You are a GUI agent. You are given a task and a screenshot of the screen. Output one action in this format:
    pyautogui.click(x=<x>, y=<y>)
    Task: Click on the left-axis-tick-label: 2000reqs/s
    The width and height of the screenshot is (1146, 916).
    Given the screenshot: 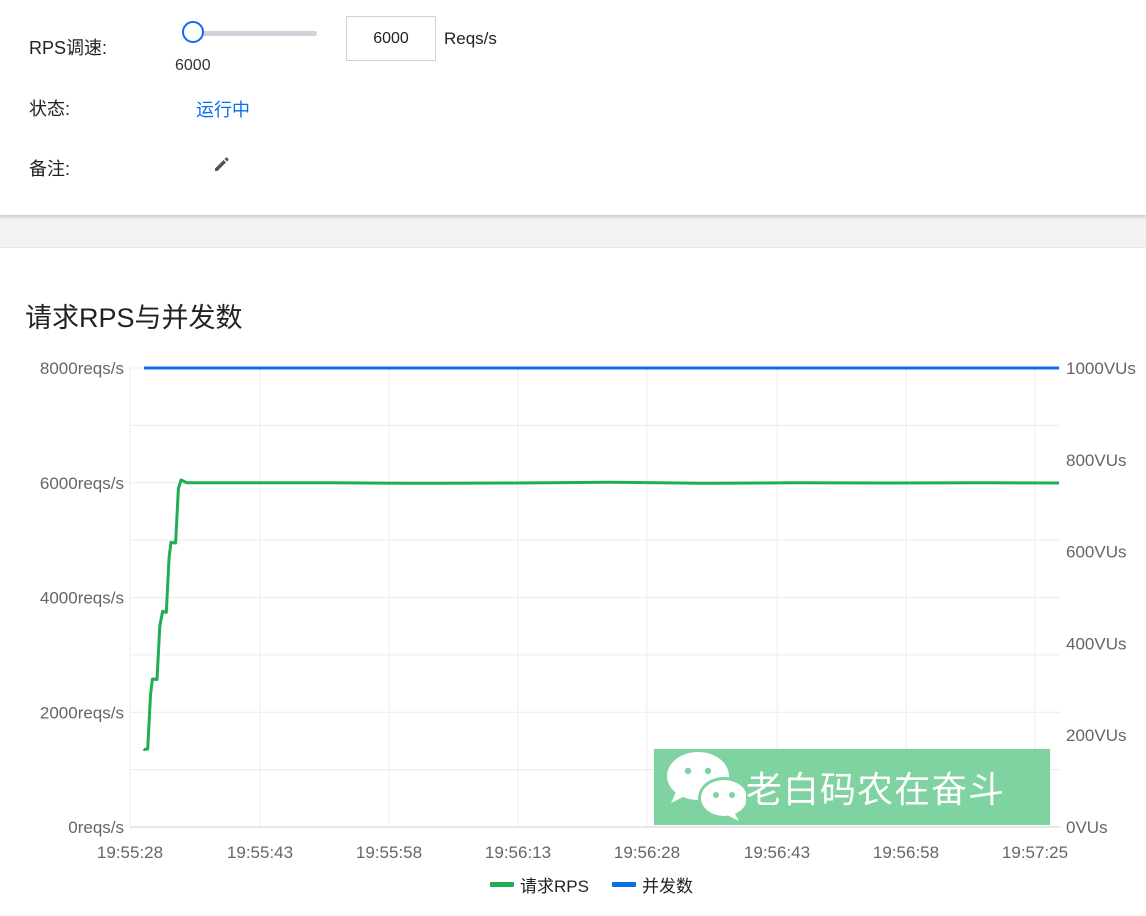 What is the action you would take?
    pyautogui.click(x=82, y=712)
    